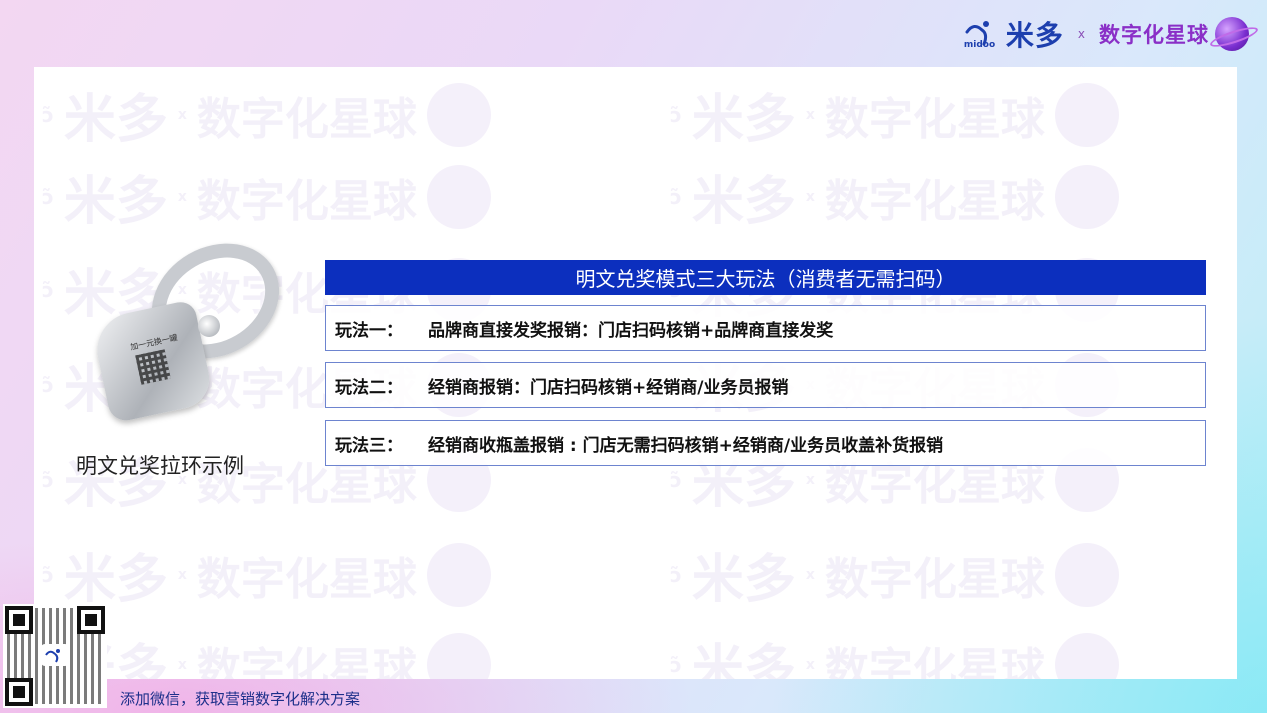 The width and height of the screenshot is (1267, 713). I want to click on brand-header: midoo 米多 x 数字化星球, so click(1106, 34).